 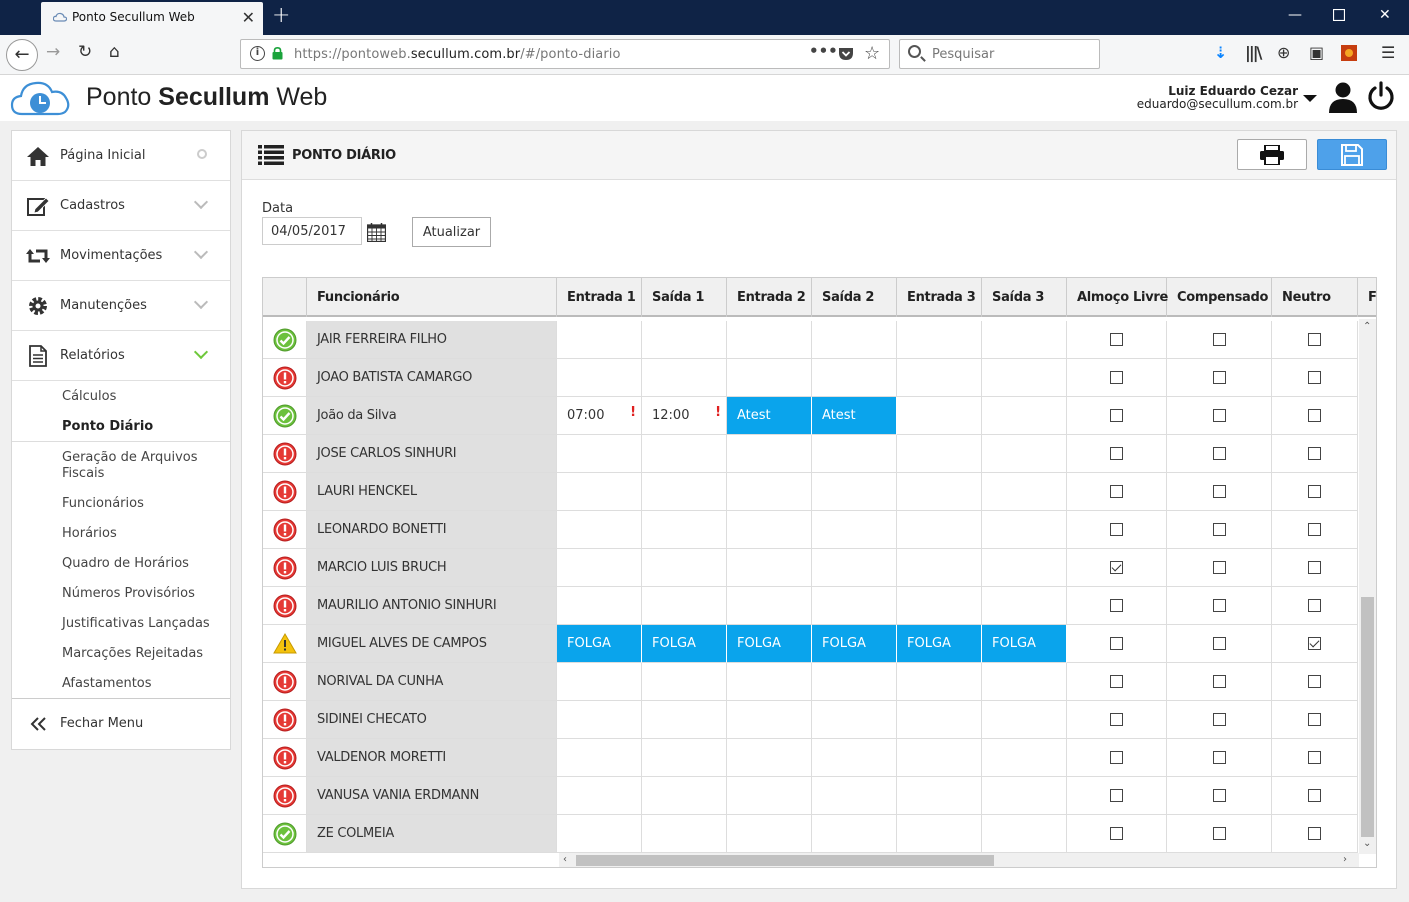 I want to click on table-row: NORIVAL DA CUNHA, so click(x=810, y=682).